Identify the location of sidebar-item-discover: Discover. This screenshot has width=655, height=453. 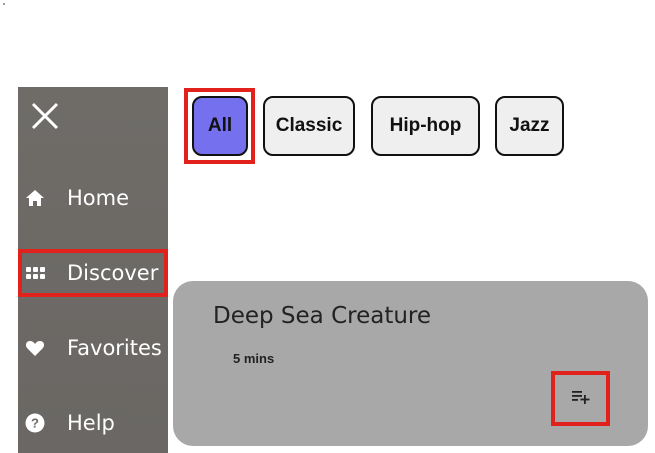
(93, 273).